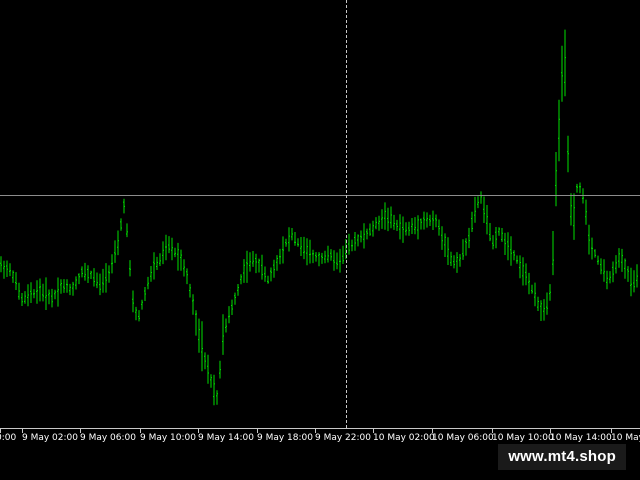 This screenshot has width=640, height=480. Describe the element at coordinates (581, 438) in the screenshot. I see `time-axis-label: 10 May 14:00` at that location.